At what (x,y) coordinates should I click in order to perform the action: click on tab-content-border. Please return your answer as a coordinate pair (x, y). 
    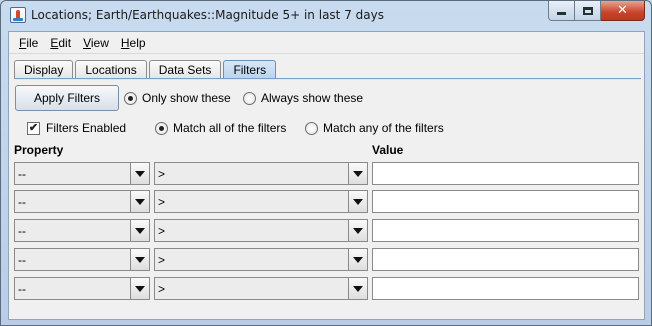
    Looking at the image, I should click on (327, 79).